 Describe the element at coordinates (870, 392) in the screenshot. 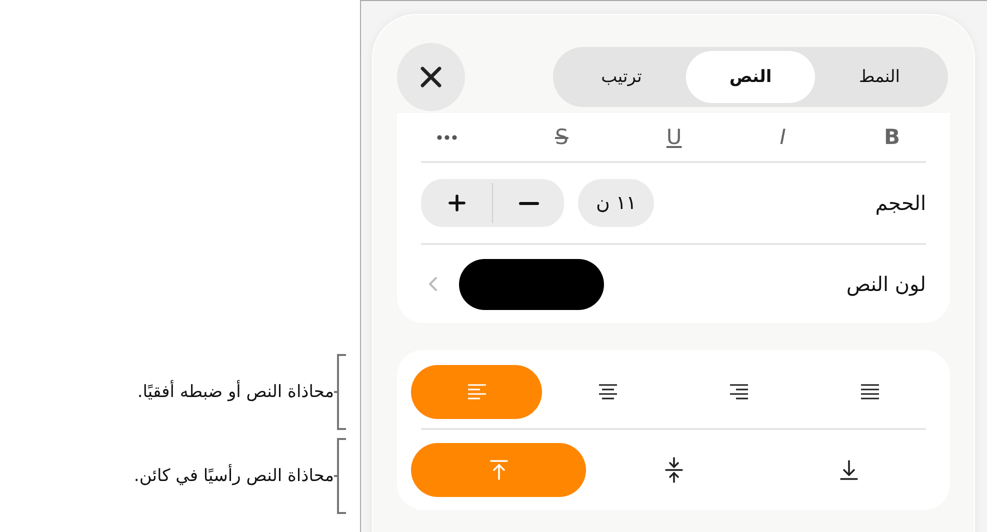

I see `align-justify-icon` at that location.